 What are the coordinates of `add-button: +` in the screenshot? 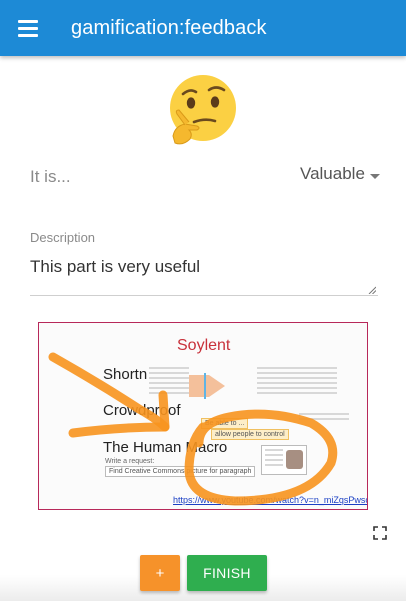 It's located at (160, 573).